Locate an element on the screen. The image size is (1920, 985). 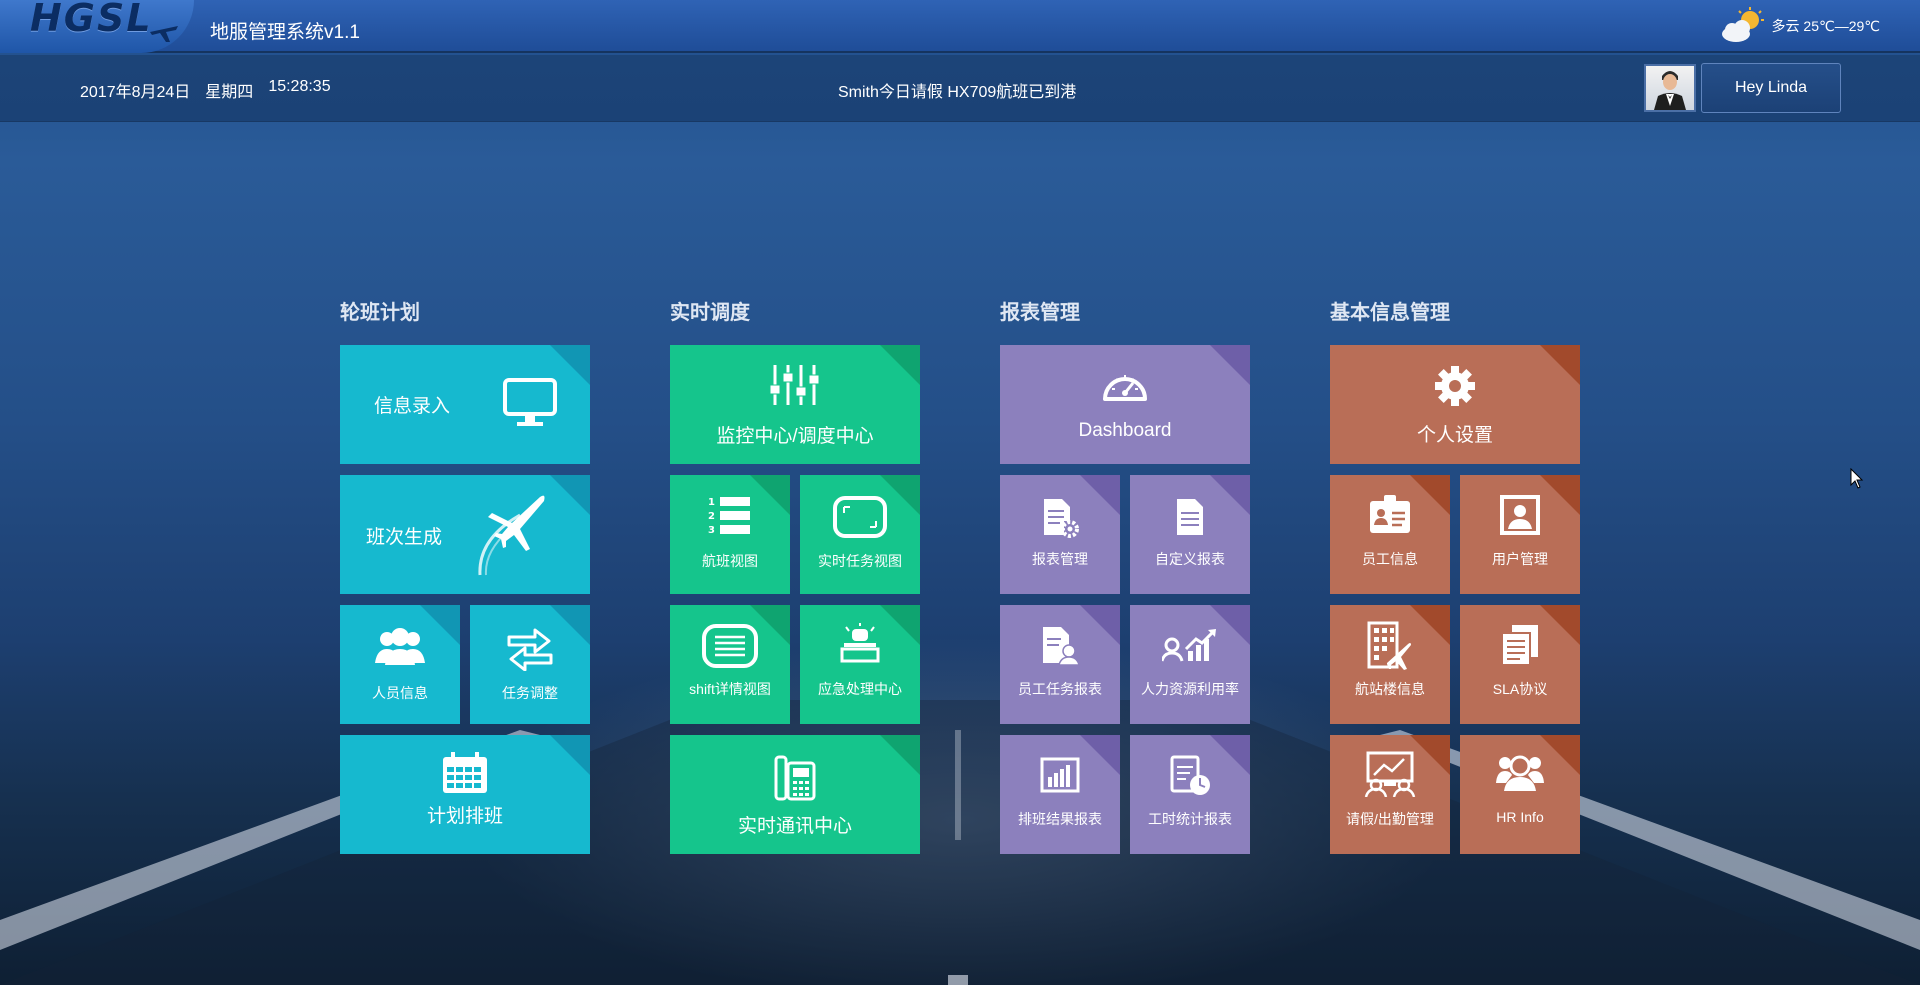
tile-shift-detail-view: shift详情视图 is located at coordinates (730, 664).